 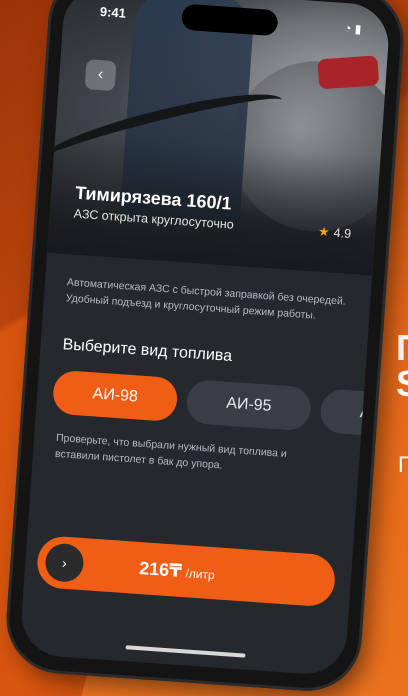 I want to click on price: 216₸/литр, so click(x=177, y=571).